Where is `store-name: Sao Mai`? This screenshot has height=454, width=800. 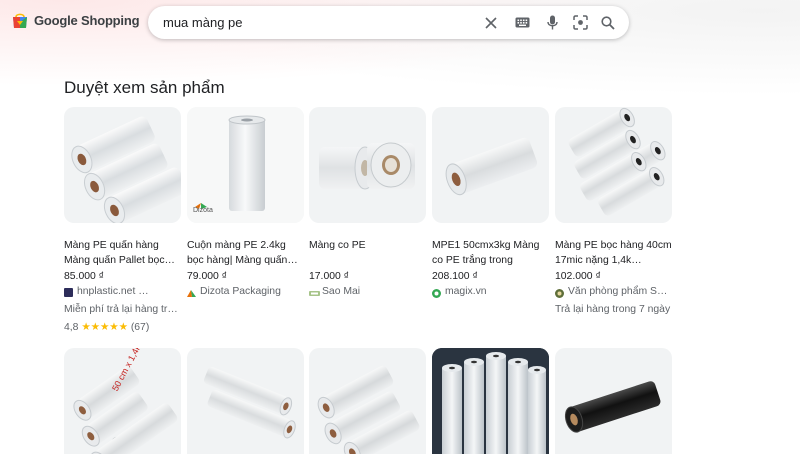
store-name: Sao Mai is located at coordinates (368, 292).